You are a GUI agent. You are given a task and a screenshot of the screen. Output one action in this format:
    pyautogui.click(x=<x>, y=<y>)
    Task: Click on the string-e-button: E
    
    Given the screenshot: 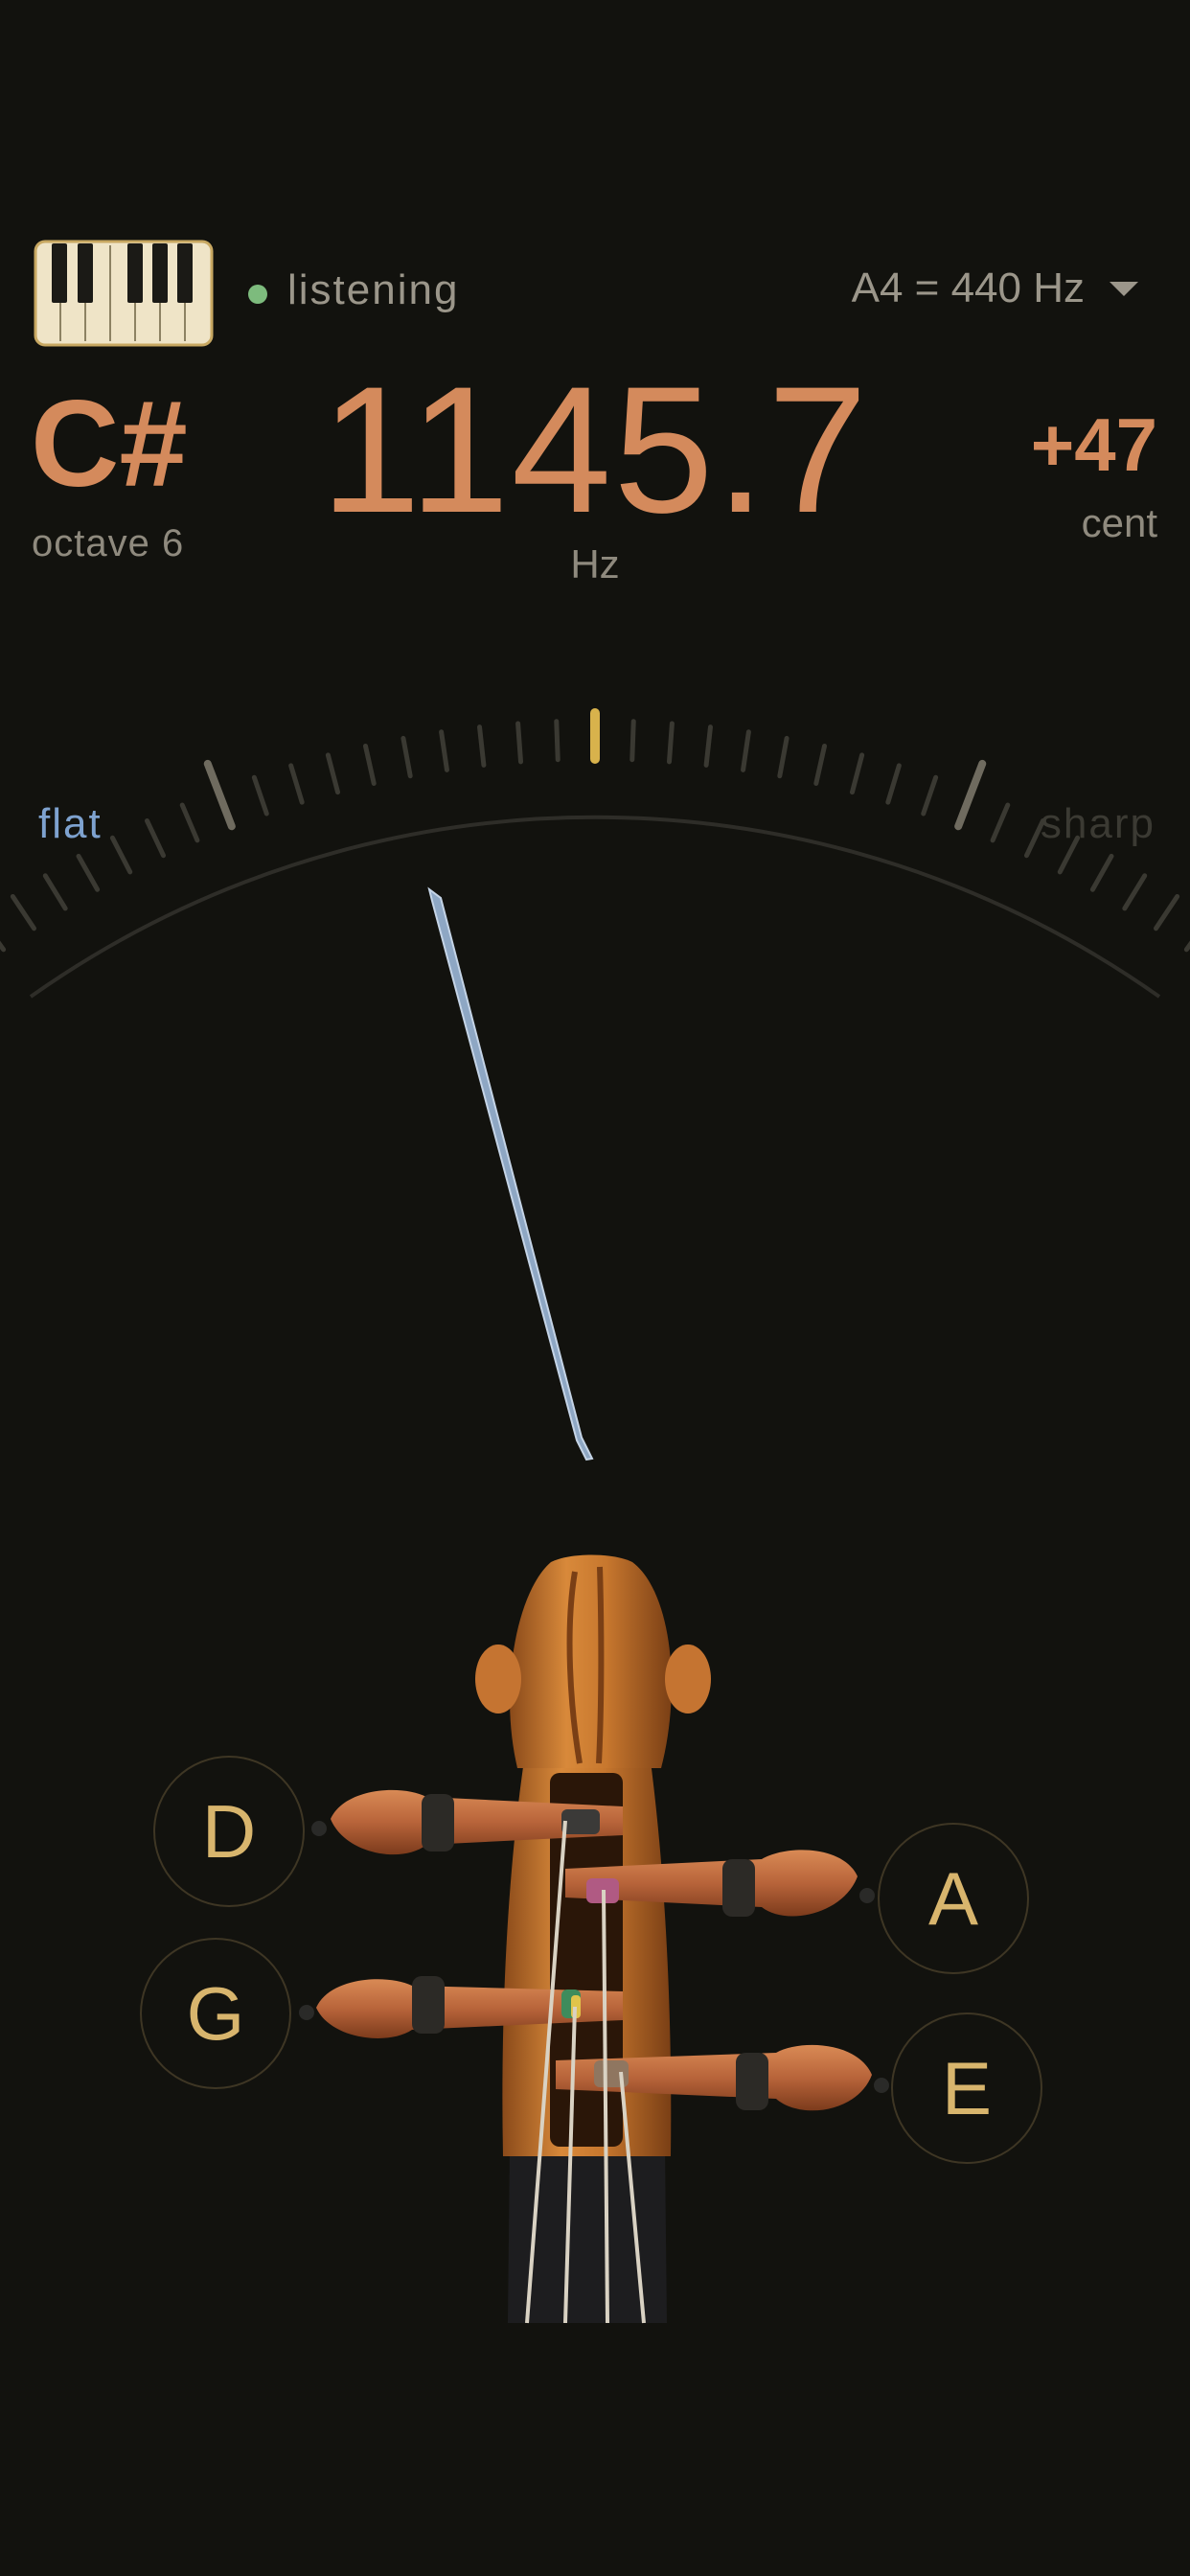 What is the action you would take?
    pyautogui.click(x=967, y=2088)
    